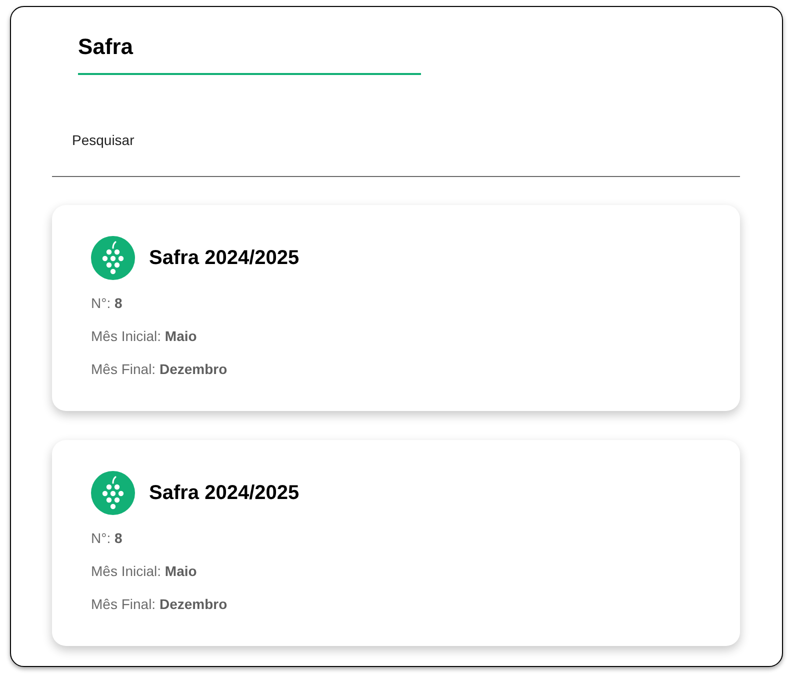 The width and height of the screenshot is (793, 681). What do you see at coordinates (396, 148) in the screenshot?
I see `search-field: Pesquisar` at bounding box center [396, 148].